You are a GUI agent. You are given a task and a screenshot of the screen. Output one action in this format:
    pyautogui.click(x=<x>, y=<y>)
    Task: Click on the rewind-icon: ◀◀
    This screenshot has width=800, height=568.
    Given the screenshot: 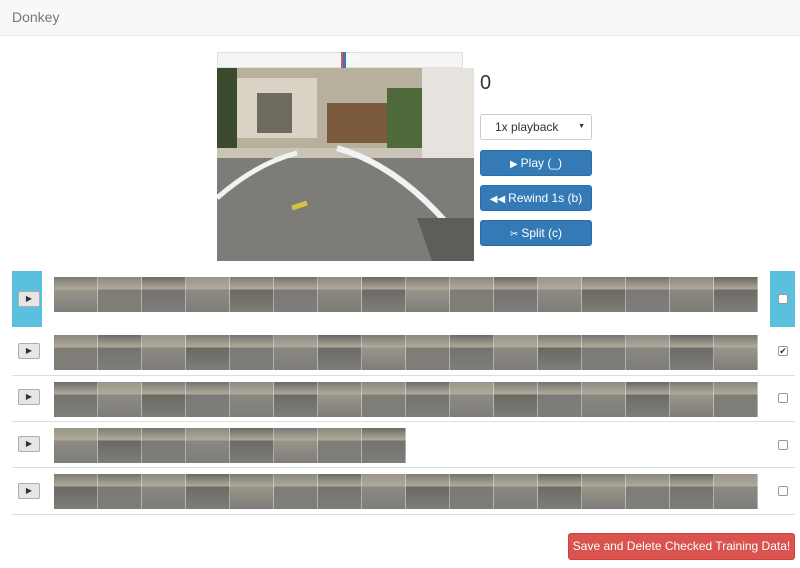 What is the action you would take?
    pyautogui.click(x=497, y=199)
    